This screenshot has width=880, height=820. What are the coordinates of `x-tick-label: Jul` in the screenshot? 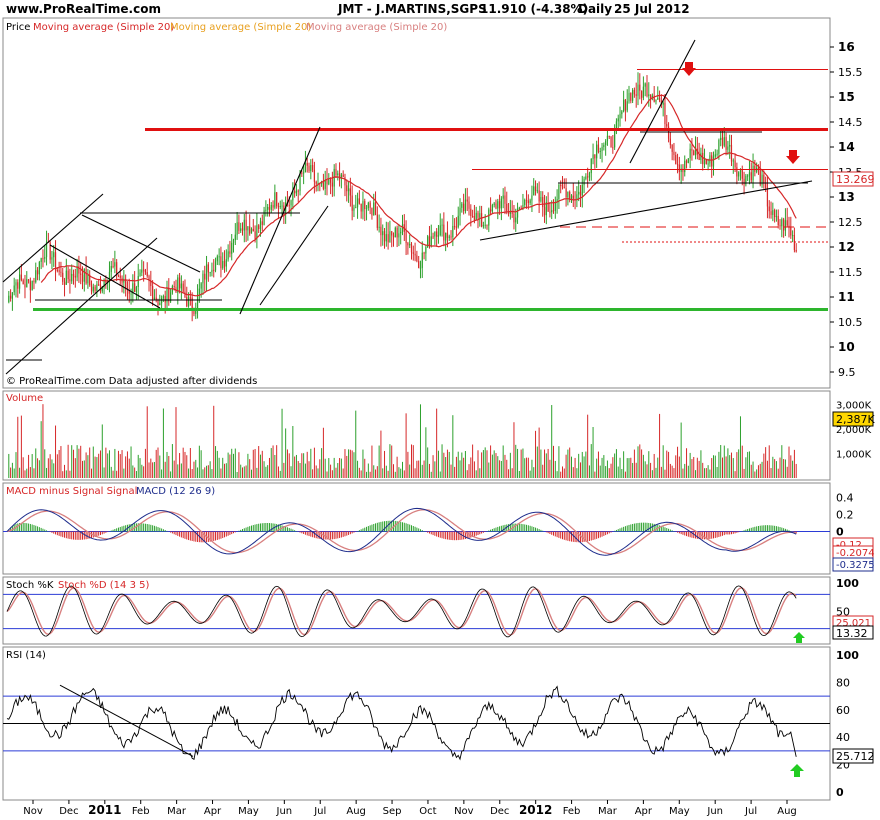 It's located at (750, 811).